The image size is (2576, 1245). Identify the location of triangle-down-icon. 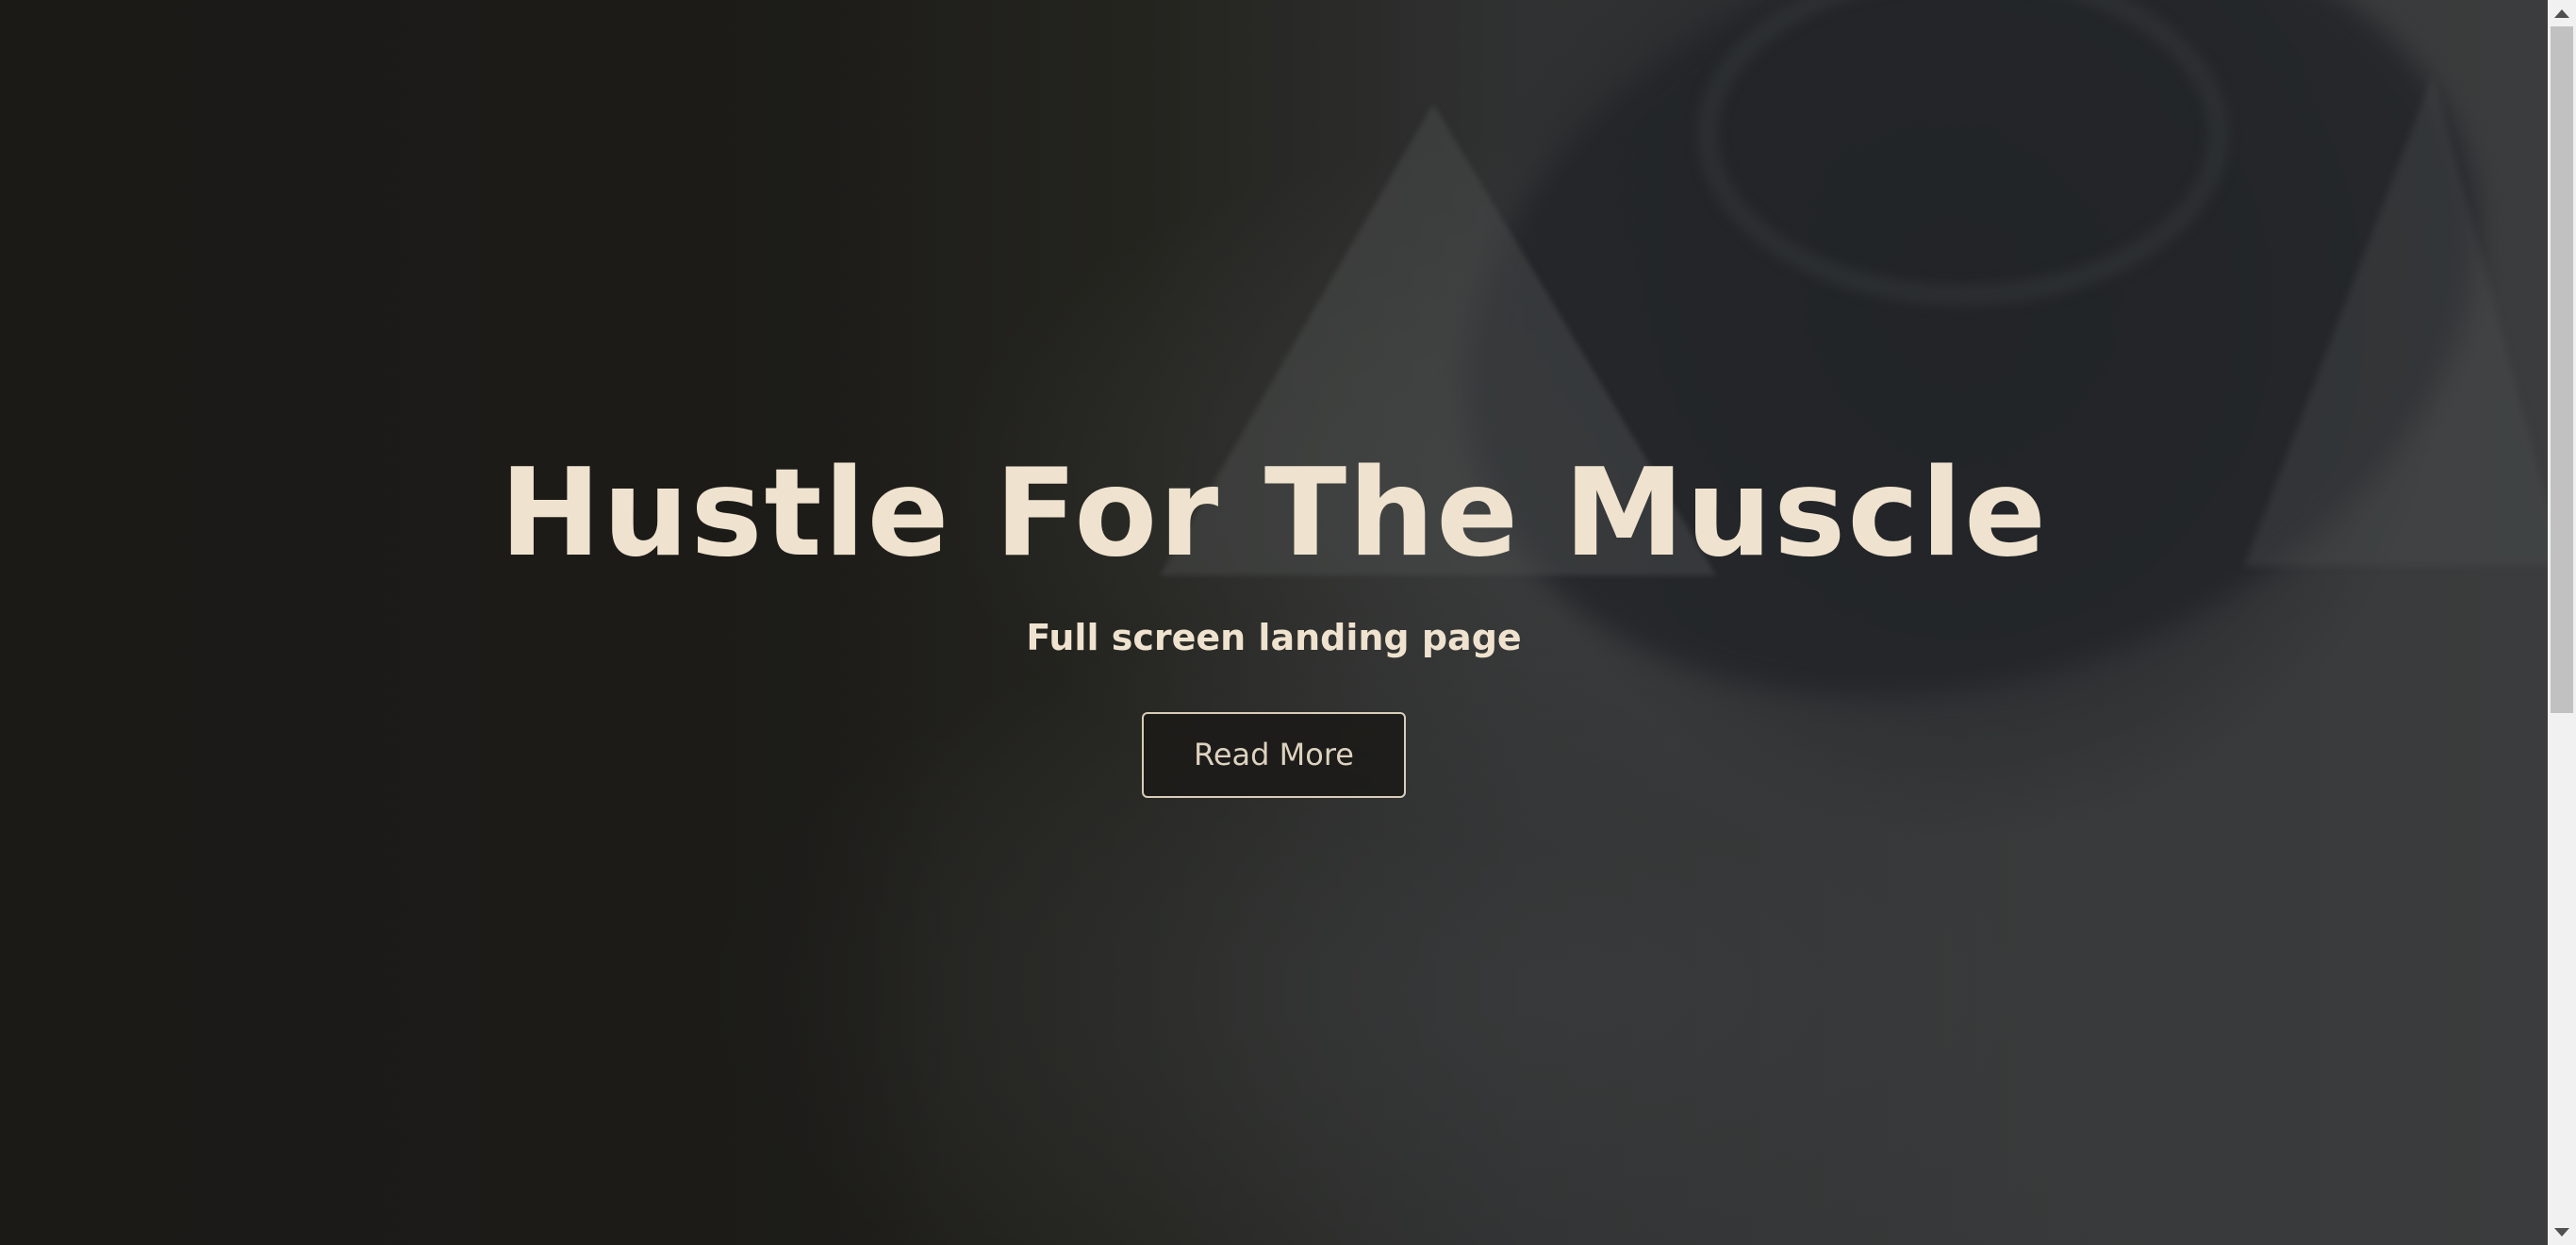
(2561, 1232).